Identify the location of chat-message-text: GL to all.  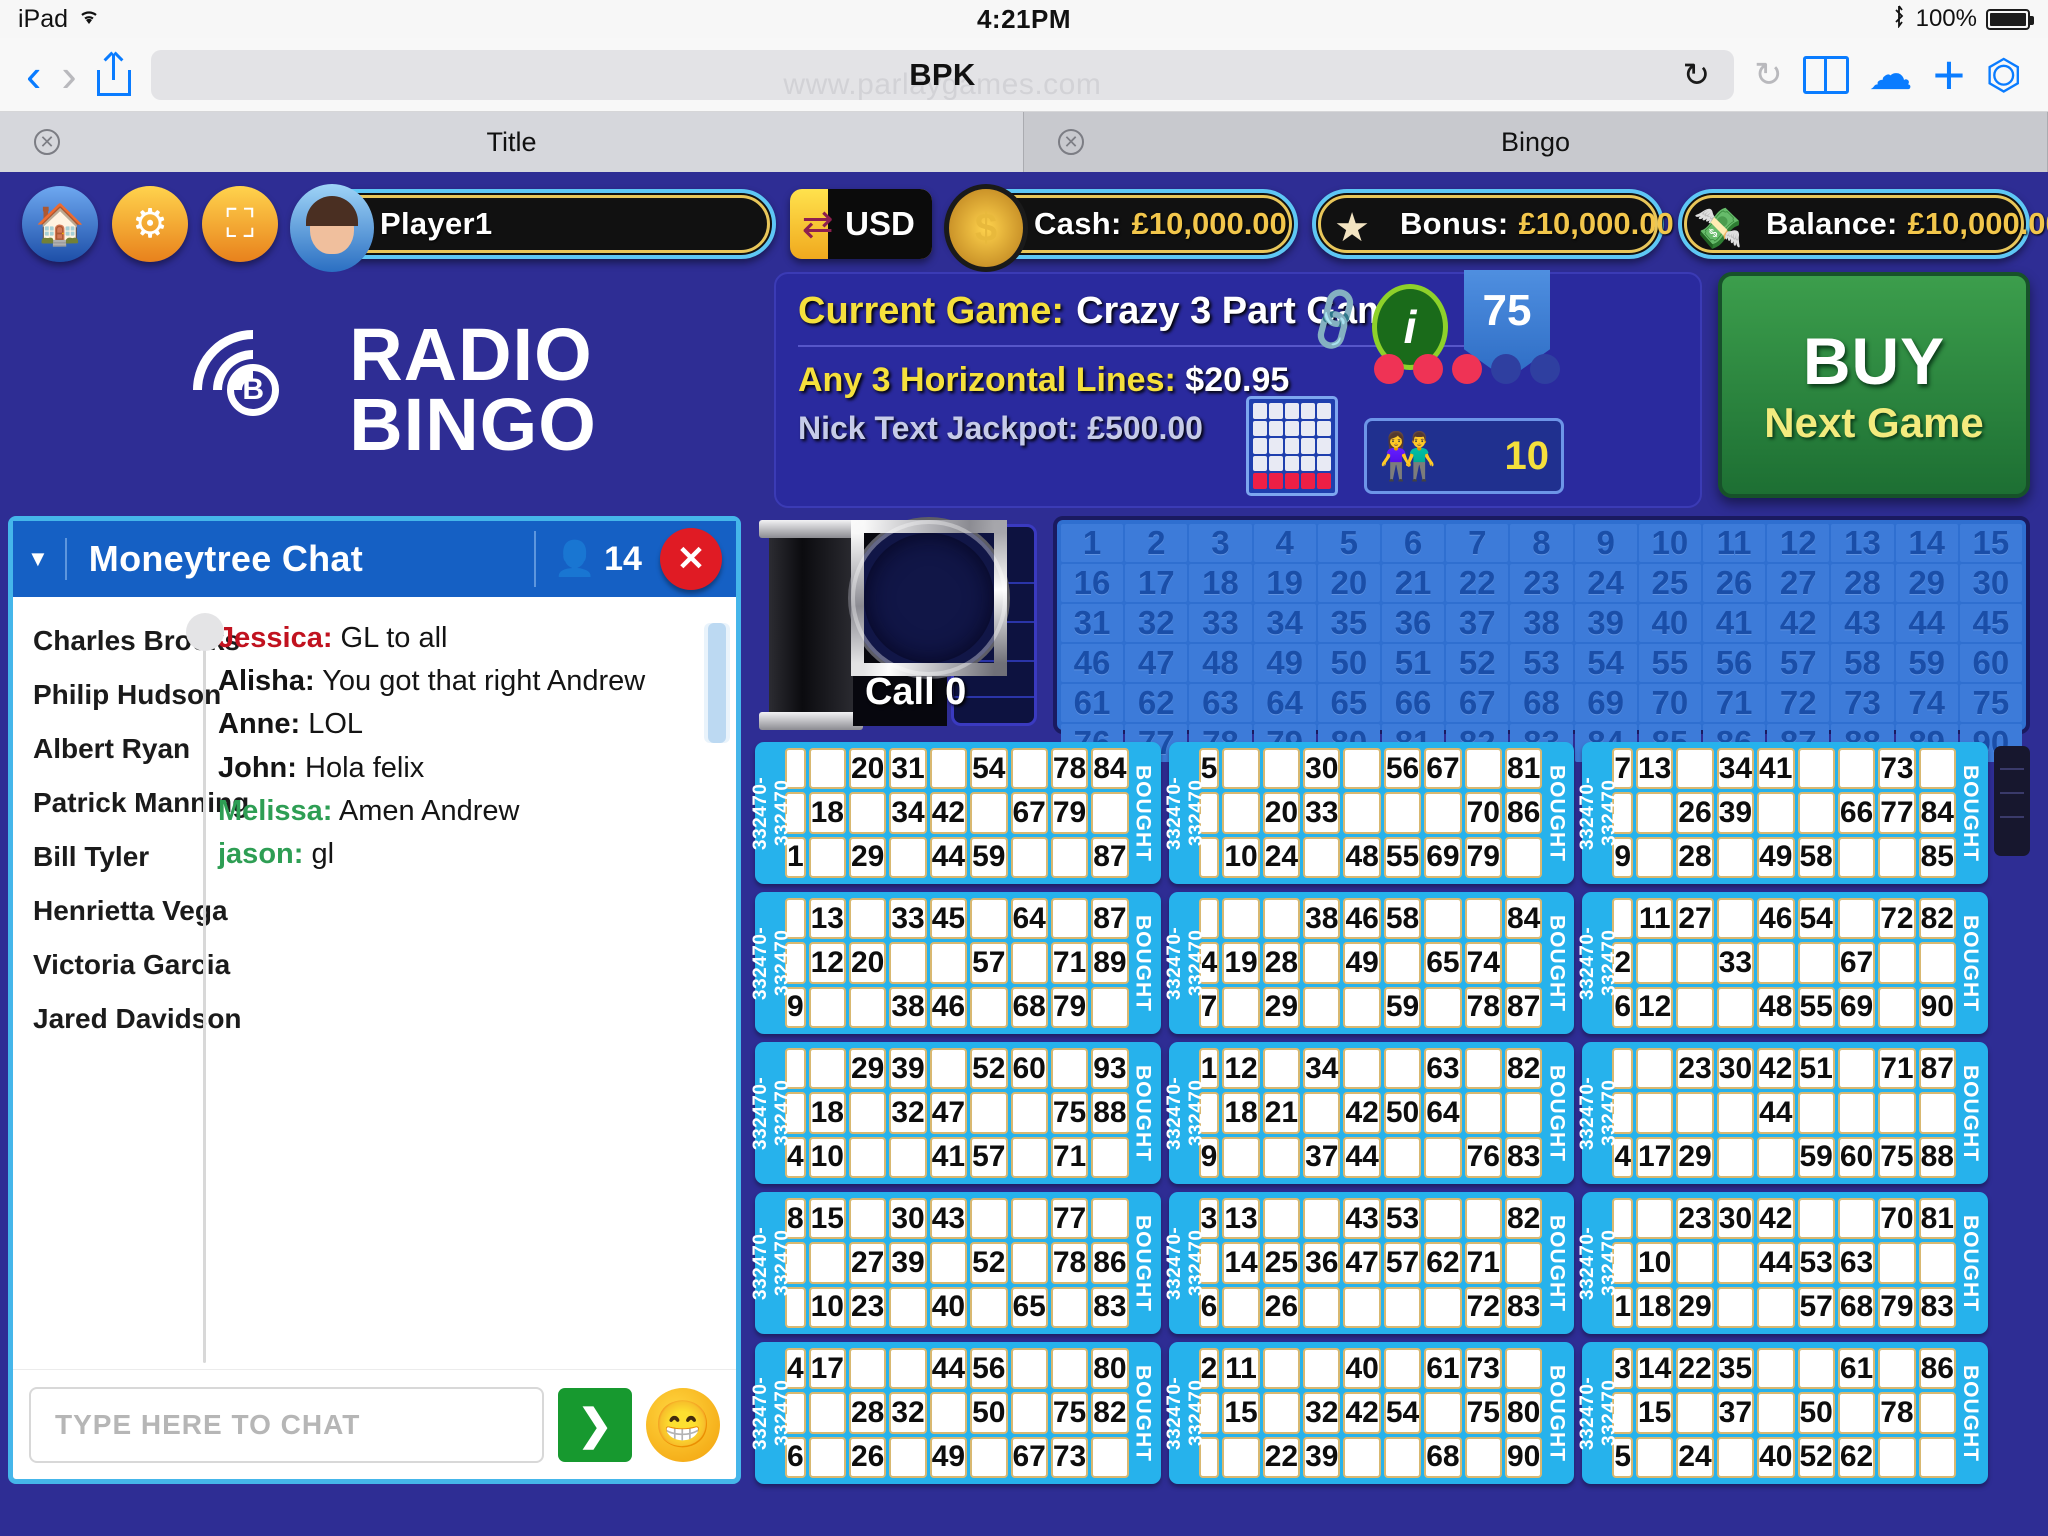
(390, 638).